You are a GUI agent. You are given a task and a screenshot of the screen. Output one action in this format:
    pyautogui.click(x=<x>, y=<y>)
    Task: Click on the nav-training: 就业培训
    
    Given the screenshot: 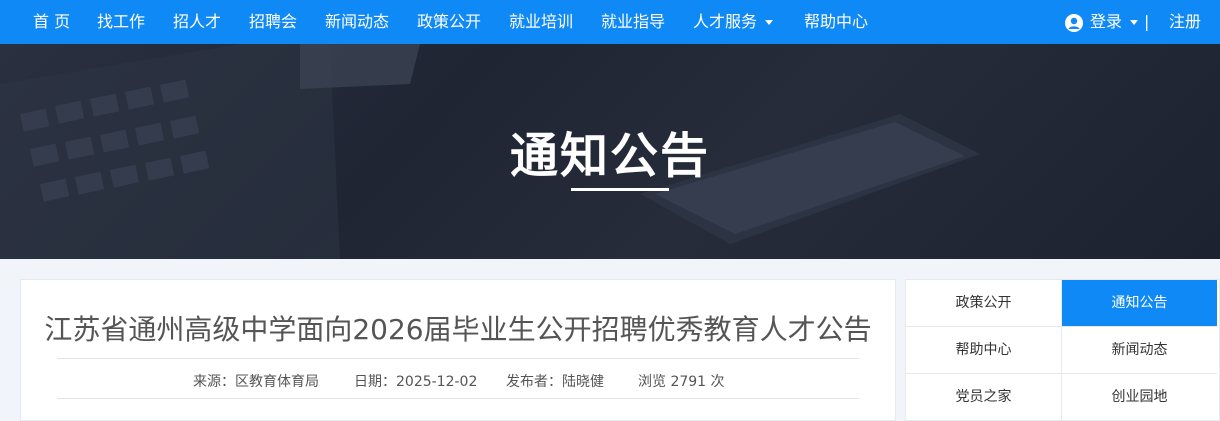 What is the action you would take?
    pyautogui.click(x=541, y=22)
    